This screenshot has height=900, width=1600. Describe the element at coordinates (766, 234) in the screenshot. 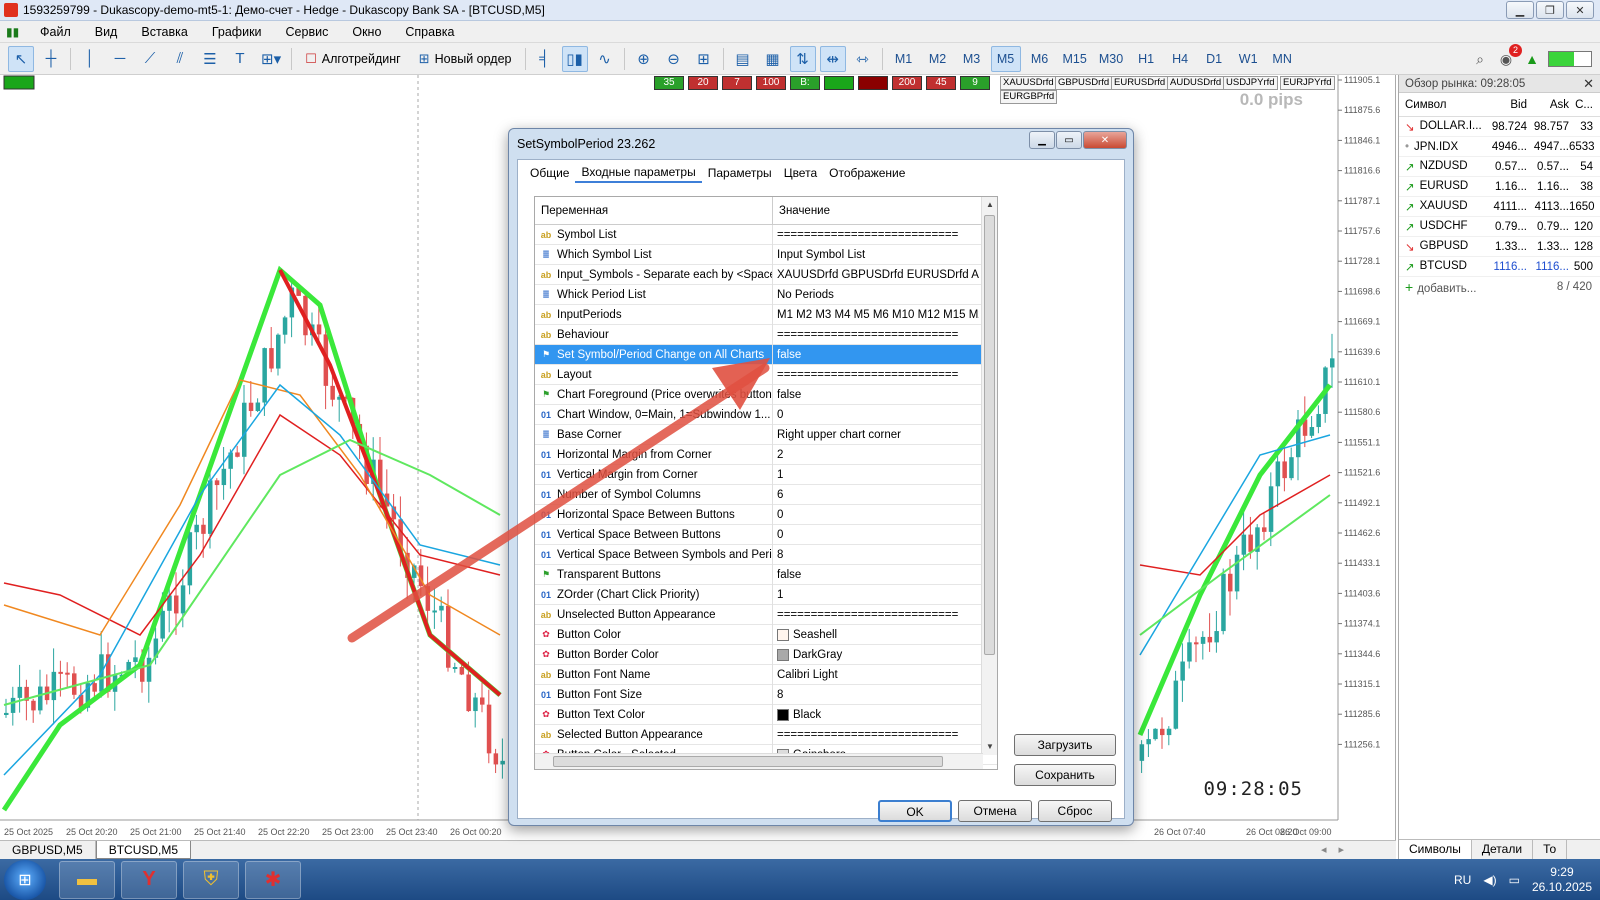

I see `parameter-row: ab Symbol List ===========================` at that location.